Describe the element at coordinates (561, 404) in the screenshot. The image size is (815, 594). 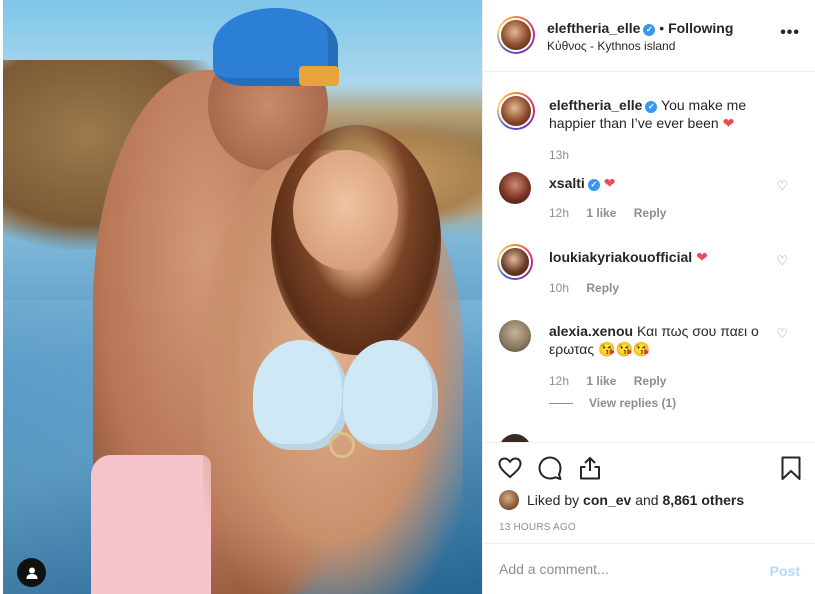
I see `view-replies-line` at that location.